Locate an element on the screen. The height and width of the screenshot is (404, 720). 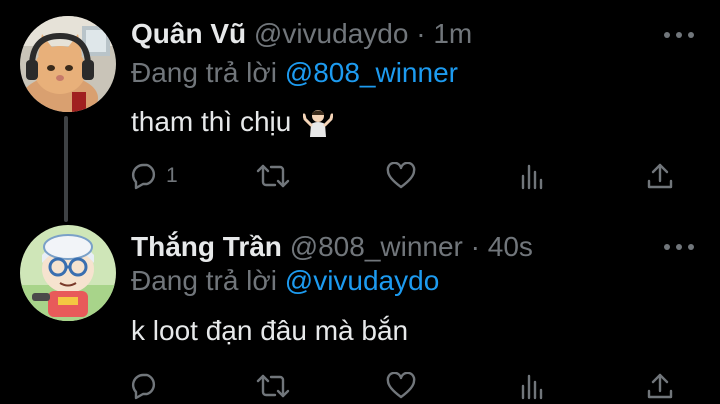
person-shrugging-emoji-icon is located at coordinates (318, 126).